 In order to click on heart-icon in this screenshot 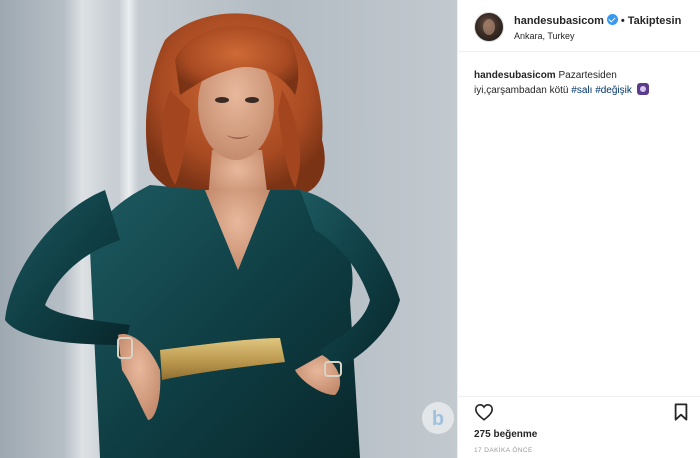, I will do `click(484, 412)`.